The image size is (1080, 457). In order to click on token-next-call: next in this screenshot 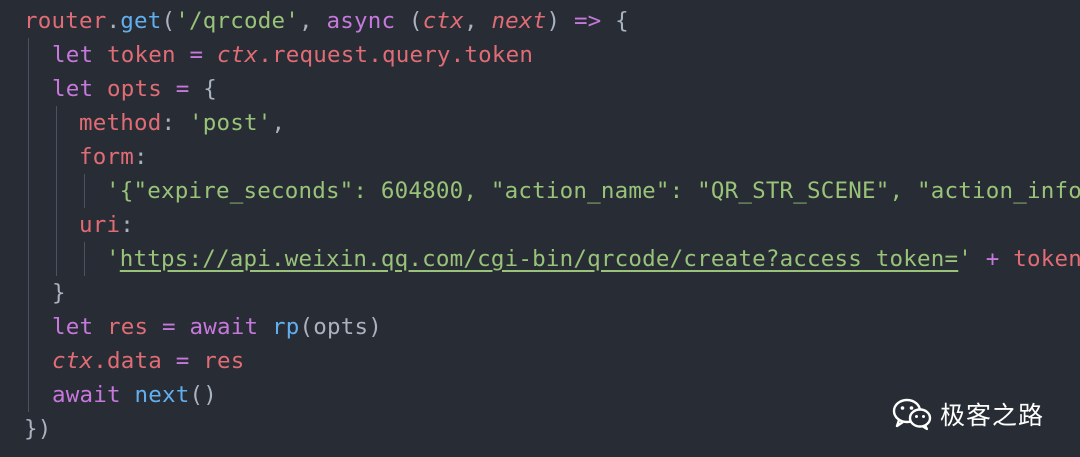, I will do `click(155, 395)`.